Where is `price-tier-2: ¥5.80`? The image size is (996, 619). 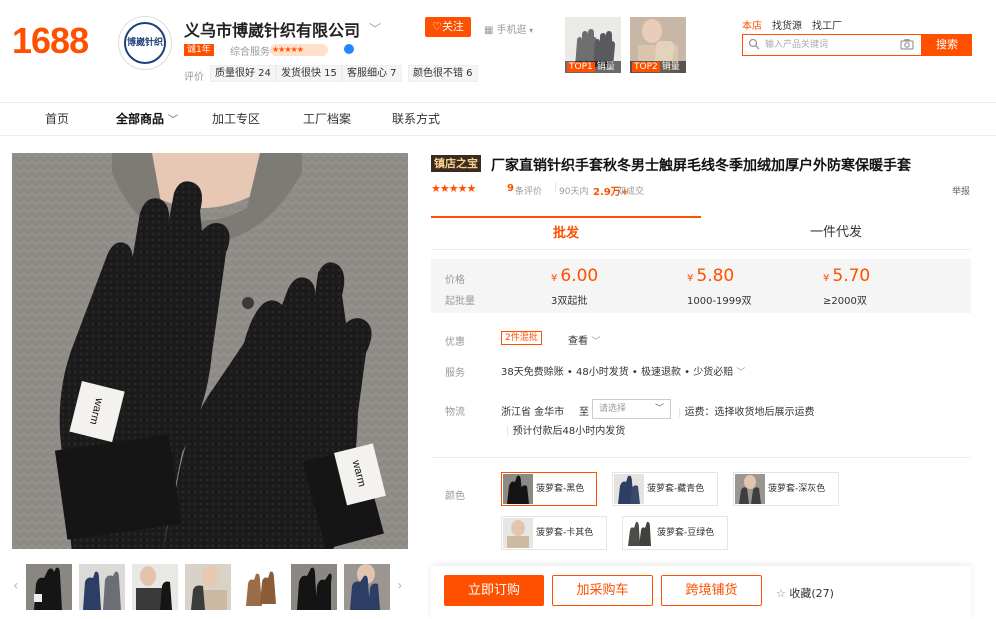
price-tier-2: ¥5.80 is located at coordinates (711, 276).